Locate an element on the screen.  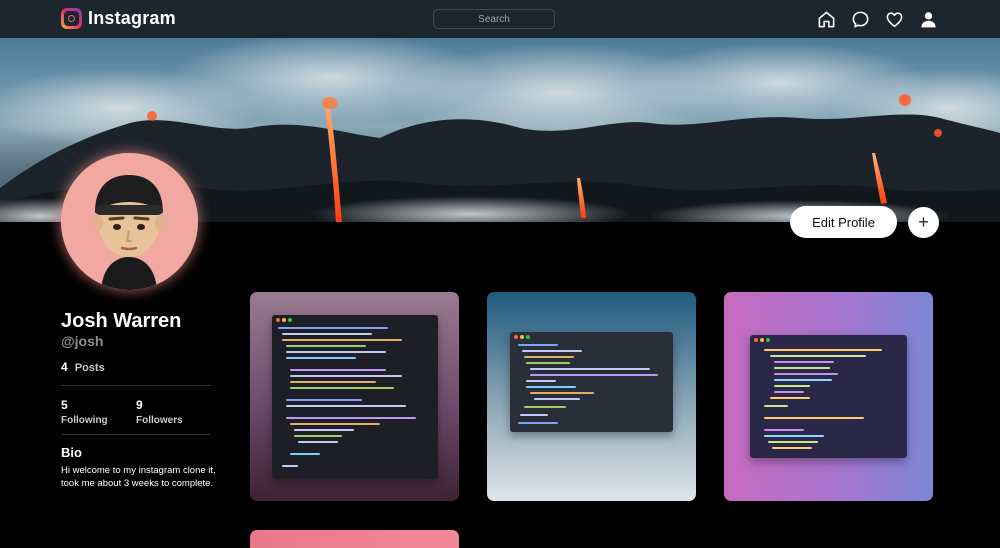
followers-label: Followers is located at coordinates (159, 420).